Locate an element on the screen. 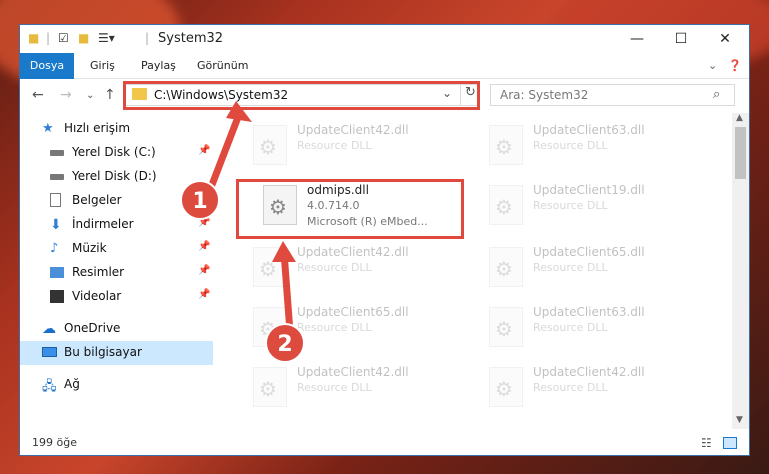  large-icons-view-icon is located at coordinates (730, 443).